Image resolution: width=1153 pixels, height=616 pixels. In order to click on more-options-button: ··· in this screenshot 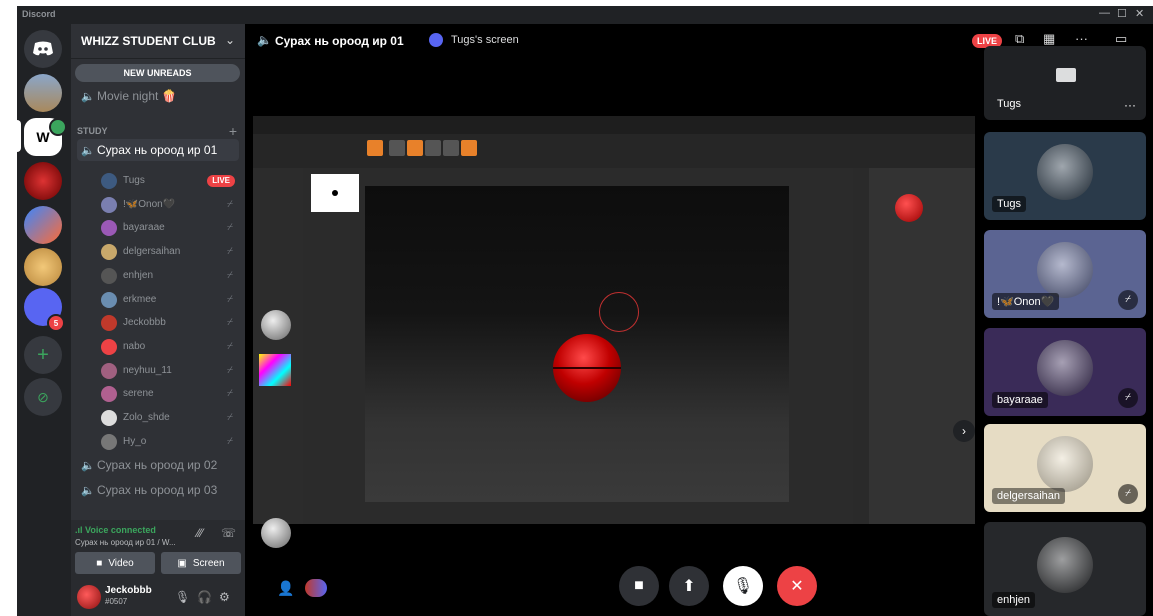, I will do `click(1081, 38)`.